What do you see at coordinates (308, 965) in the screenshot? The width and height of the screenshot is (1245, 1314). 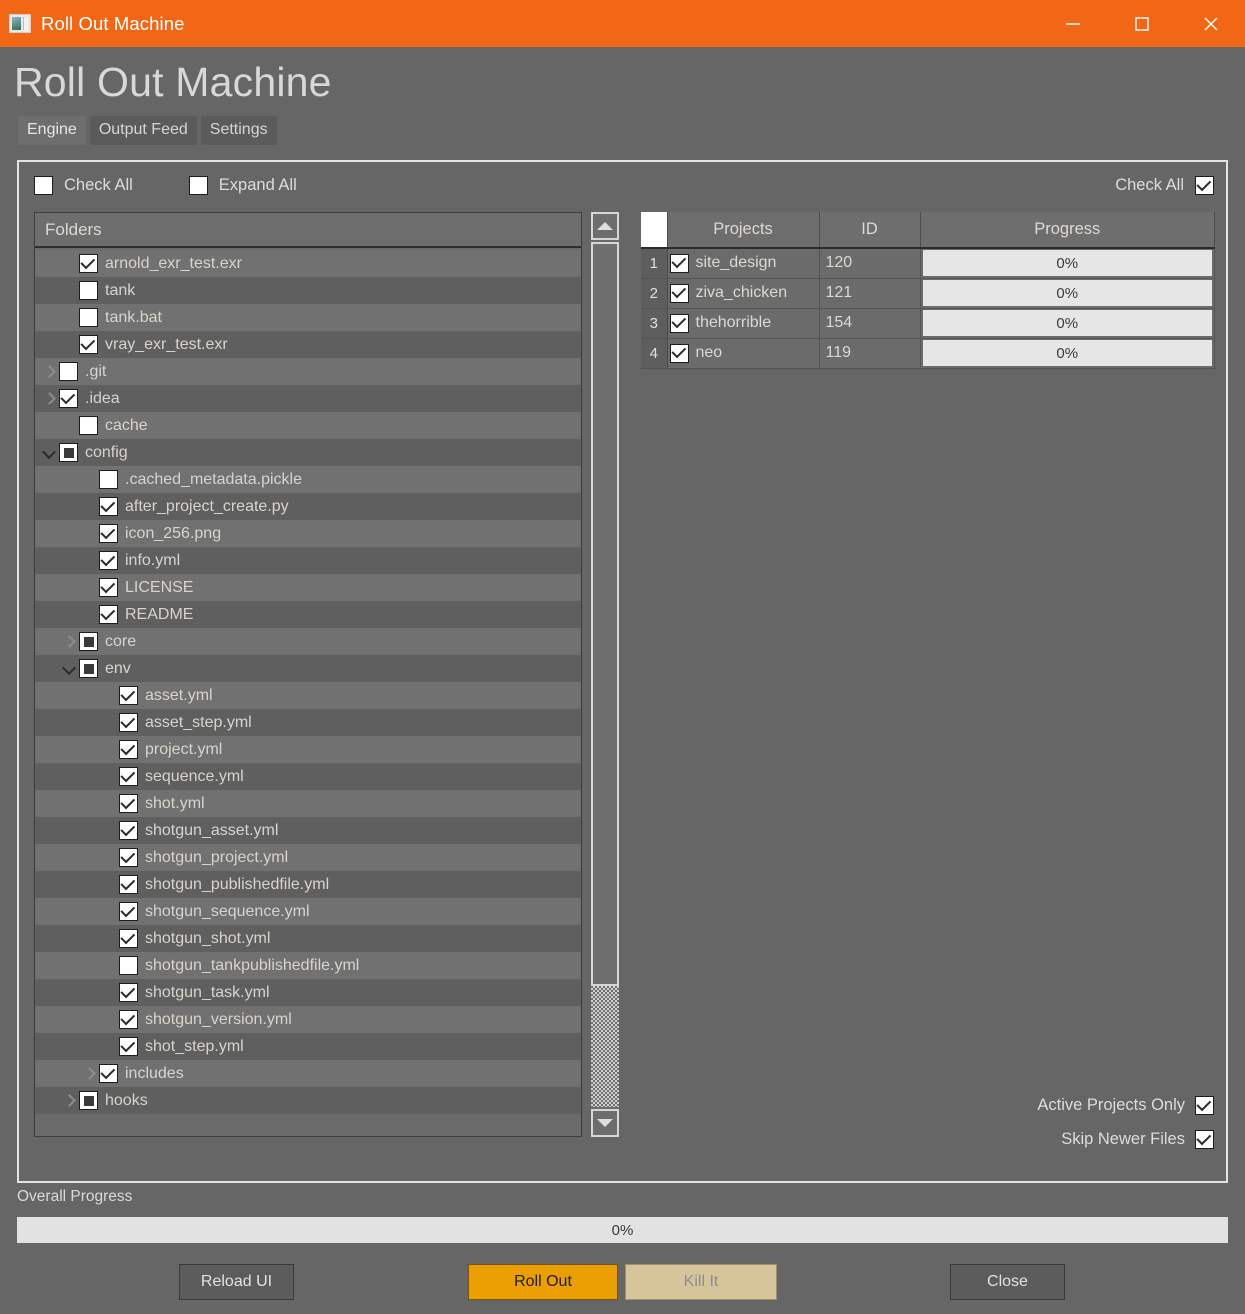 I see `tree-row: shotgun_tankpublishedfile.yml` at bounding box center [308, 965].